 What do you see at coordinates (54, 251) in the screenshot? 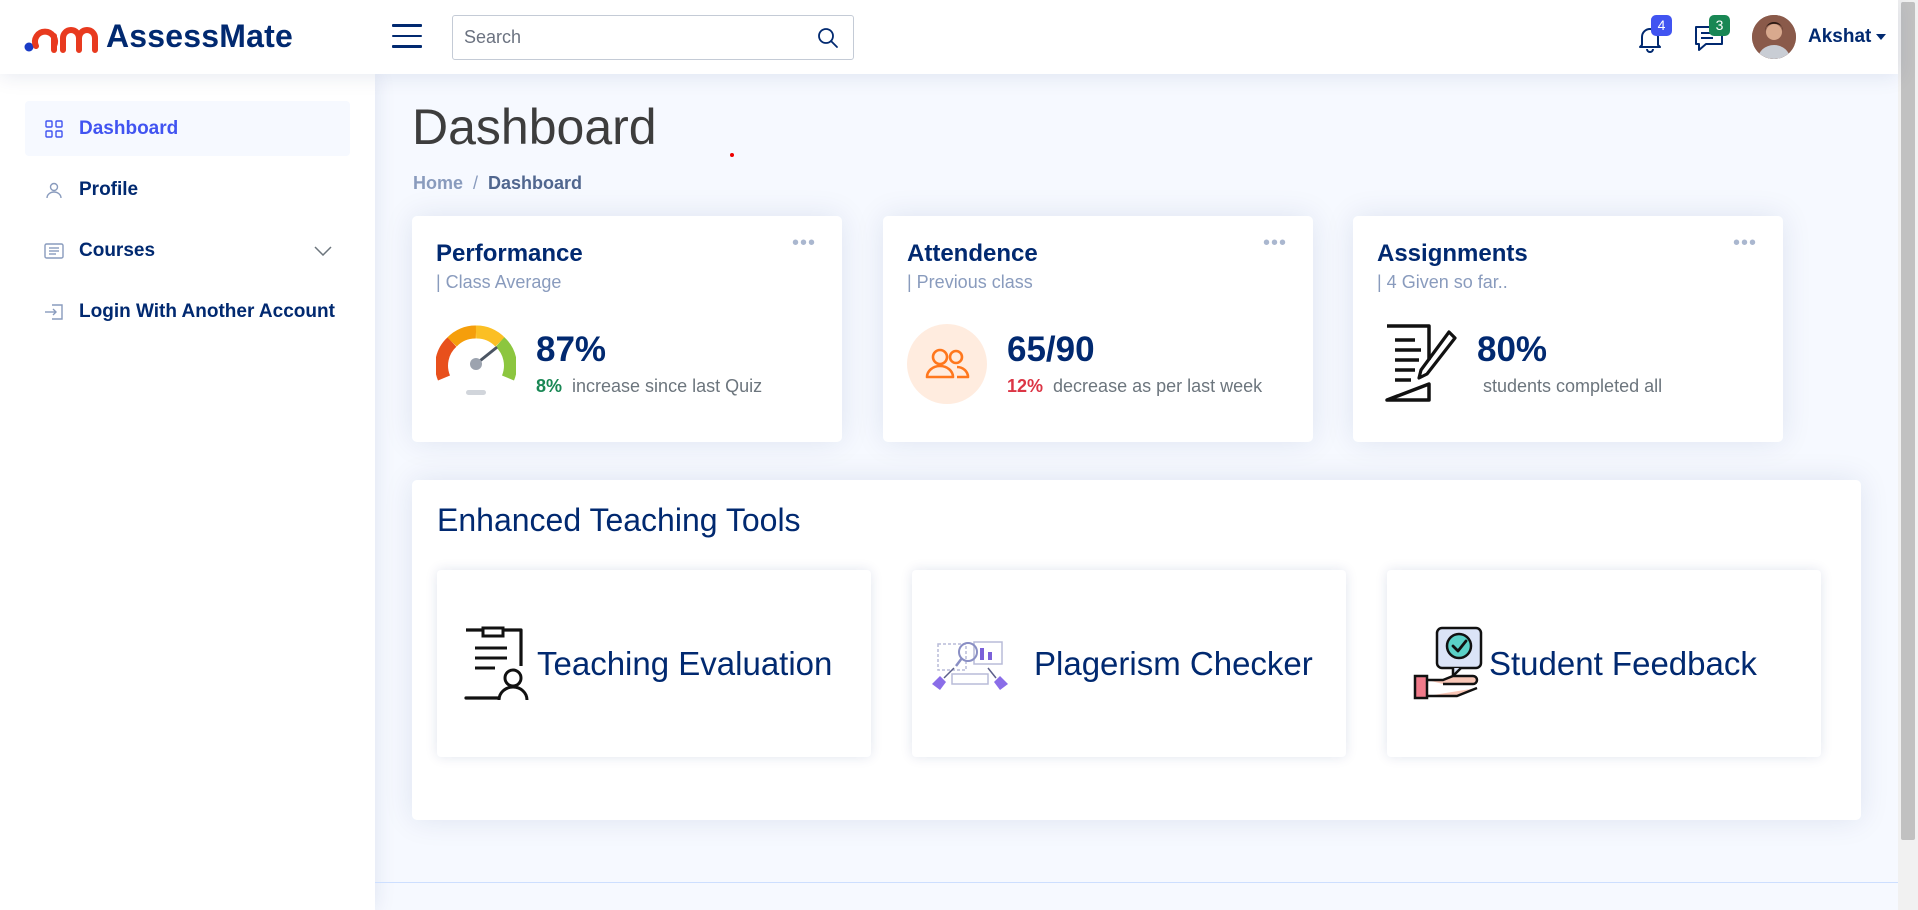
I see `courses-icon` at bounding box center [54, 251].